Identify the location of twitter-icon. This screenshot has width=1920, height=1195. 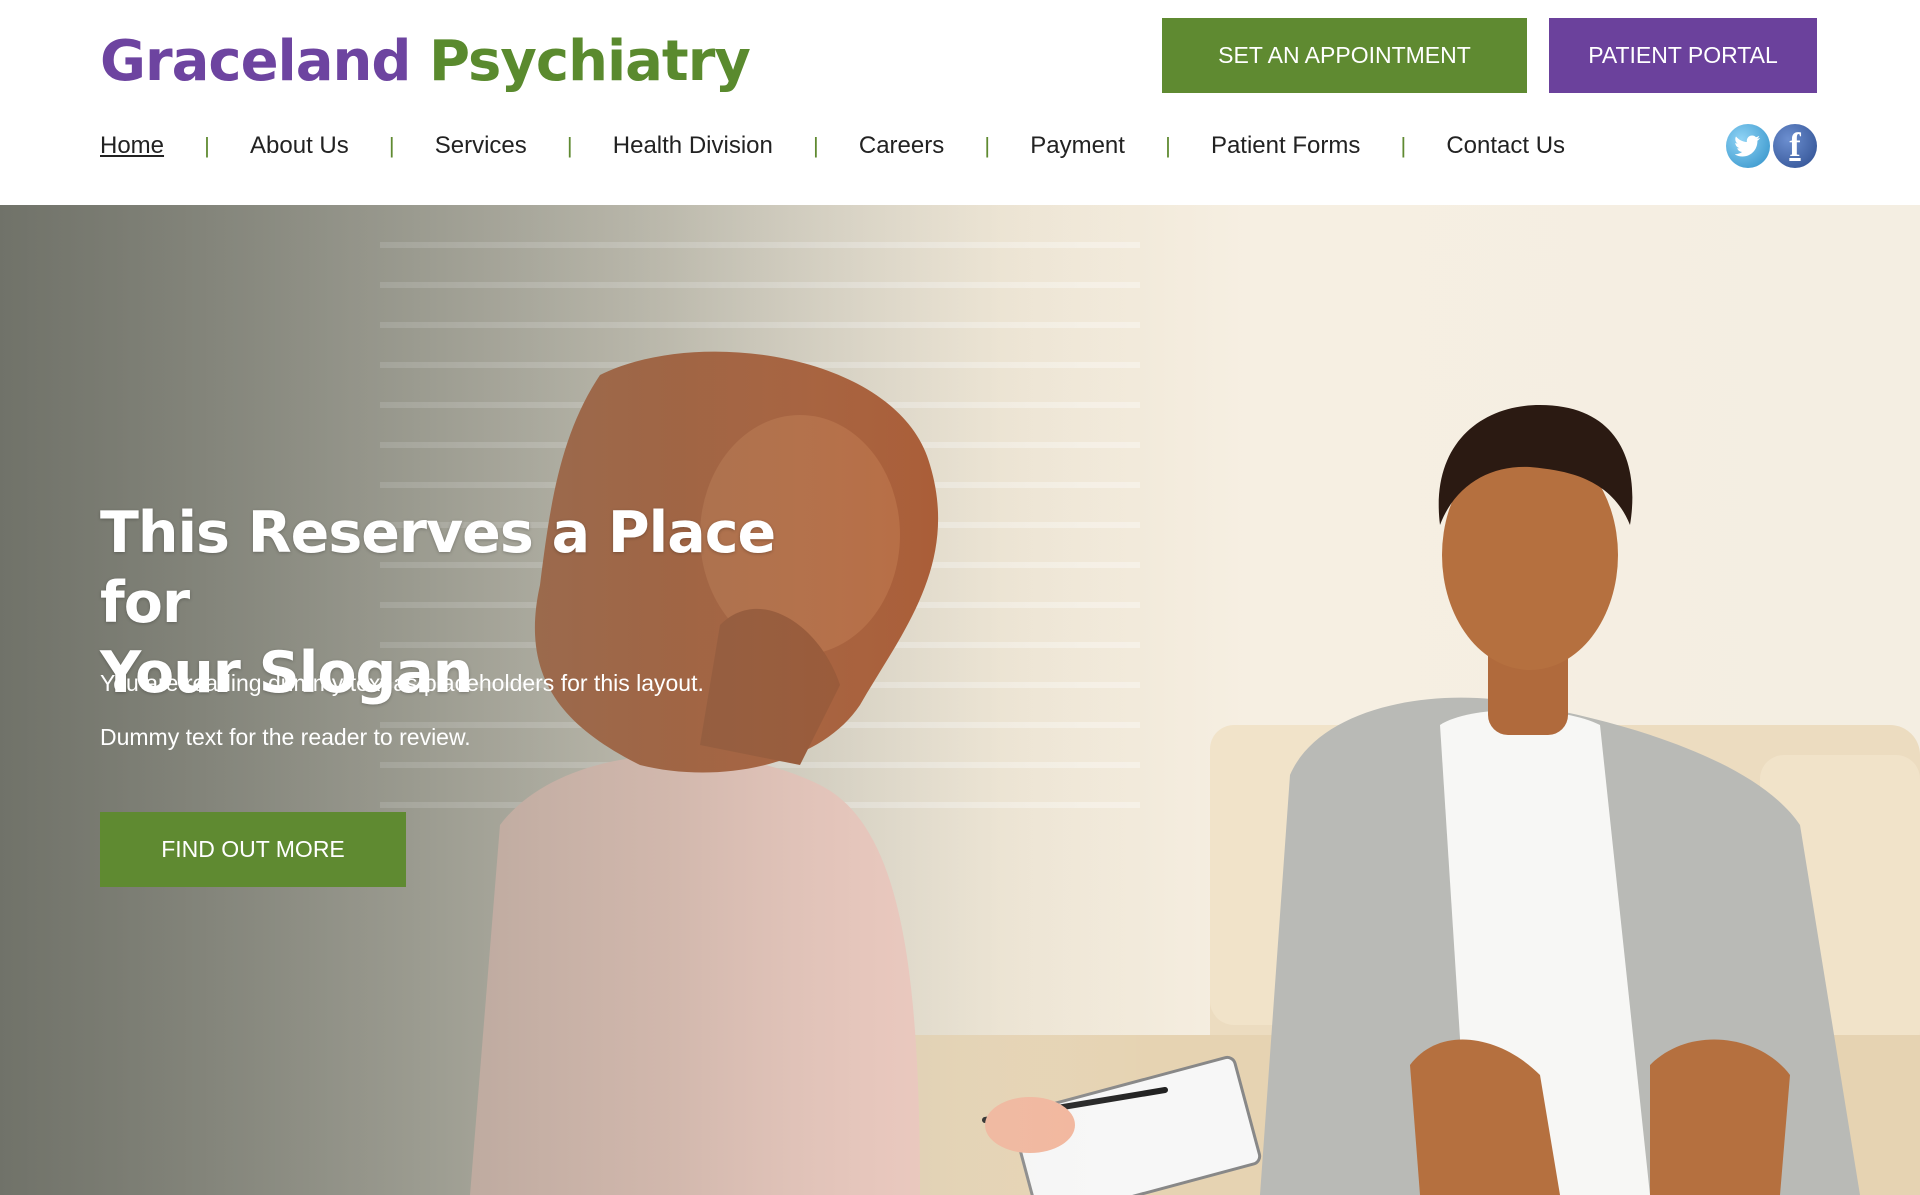
(1748, 146).